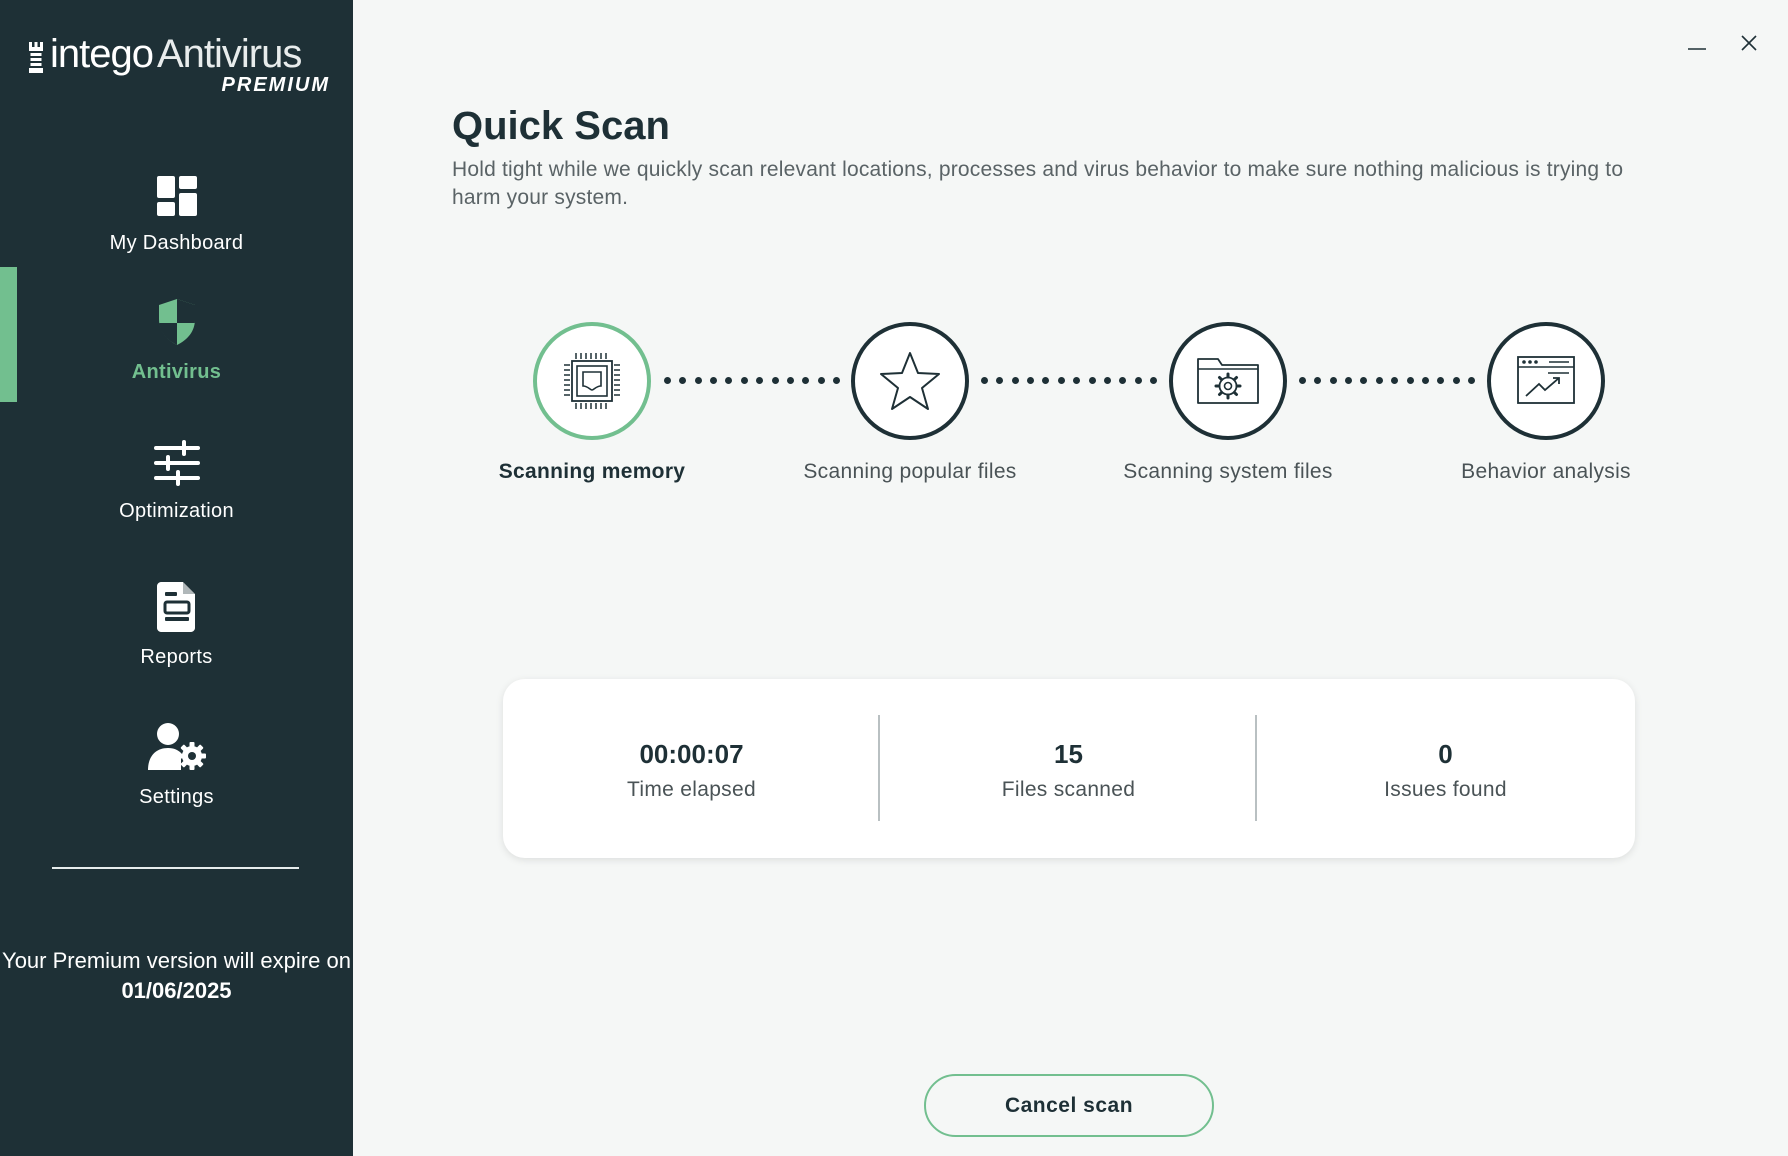 The image size is (1788, 1156). I want to click on star-icon, so click(910, 381).